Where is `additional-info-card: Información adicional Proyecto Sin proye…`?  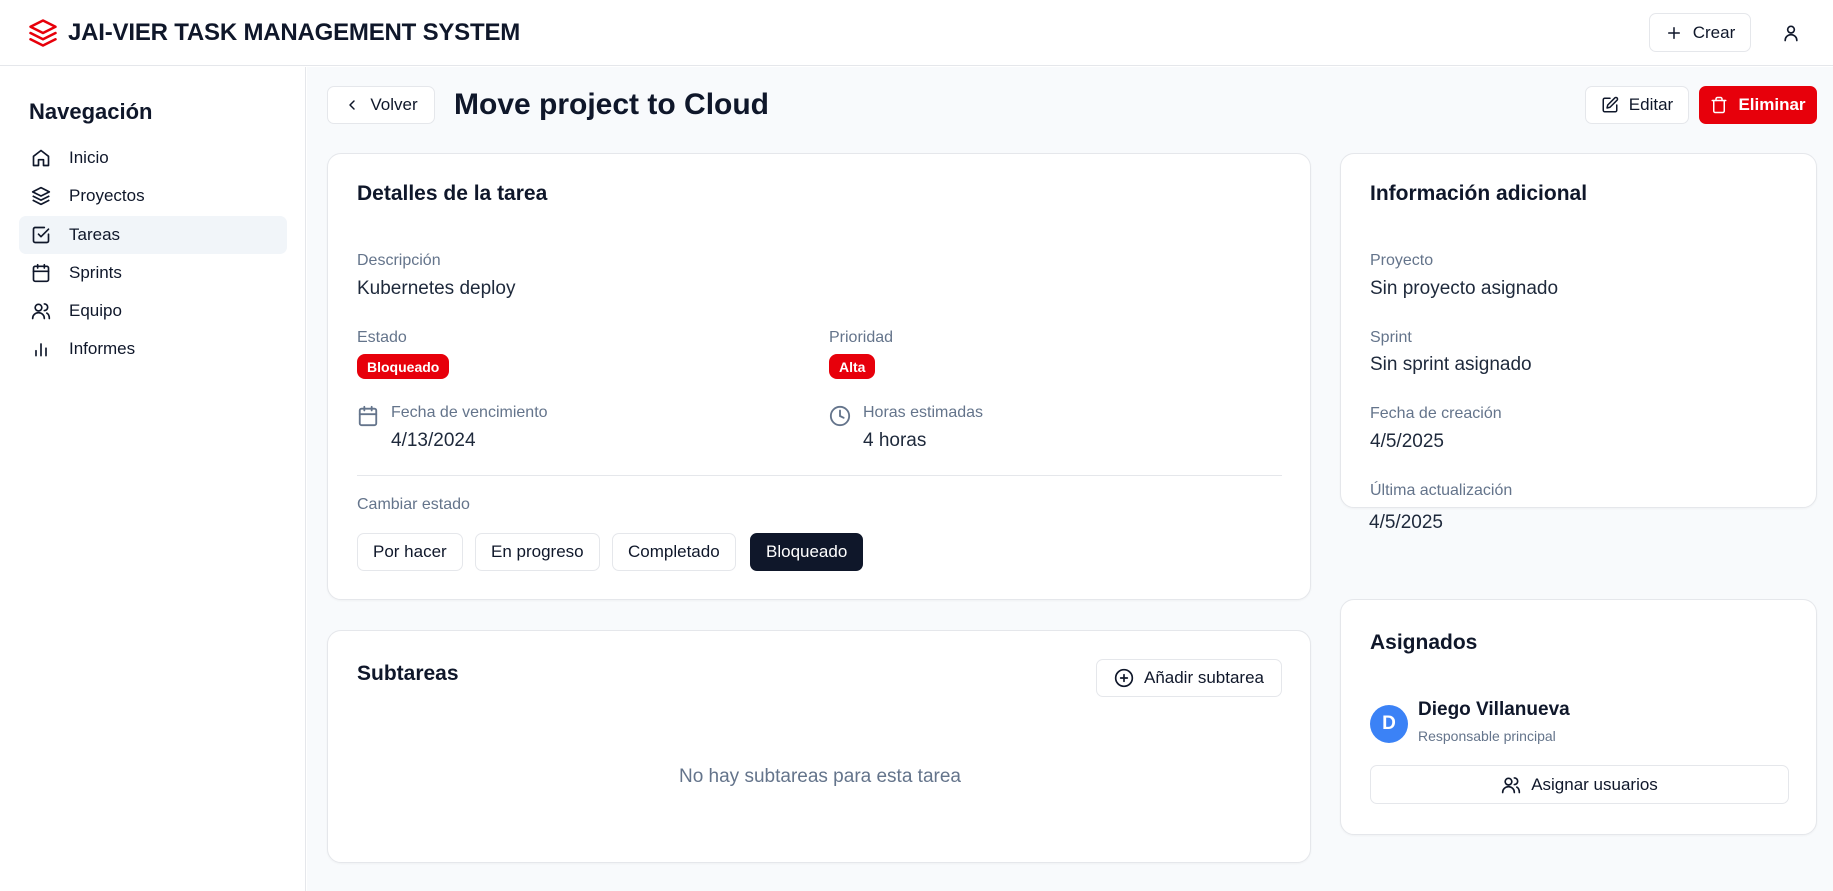 additional-info-card: Información adicional Proyecto Sin proye… is located at coordinates (1578, 330).